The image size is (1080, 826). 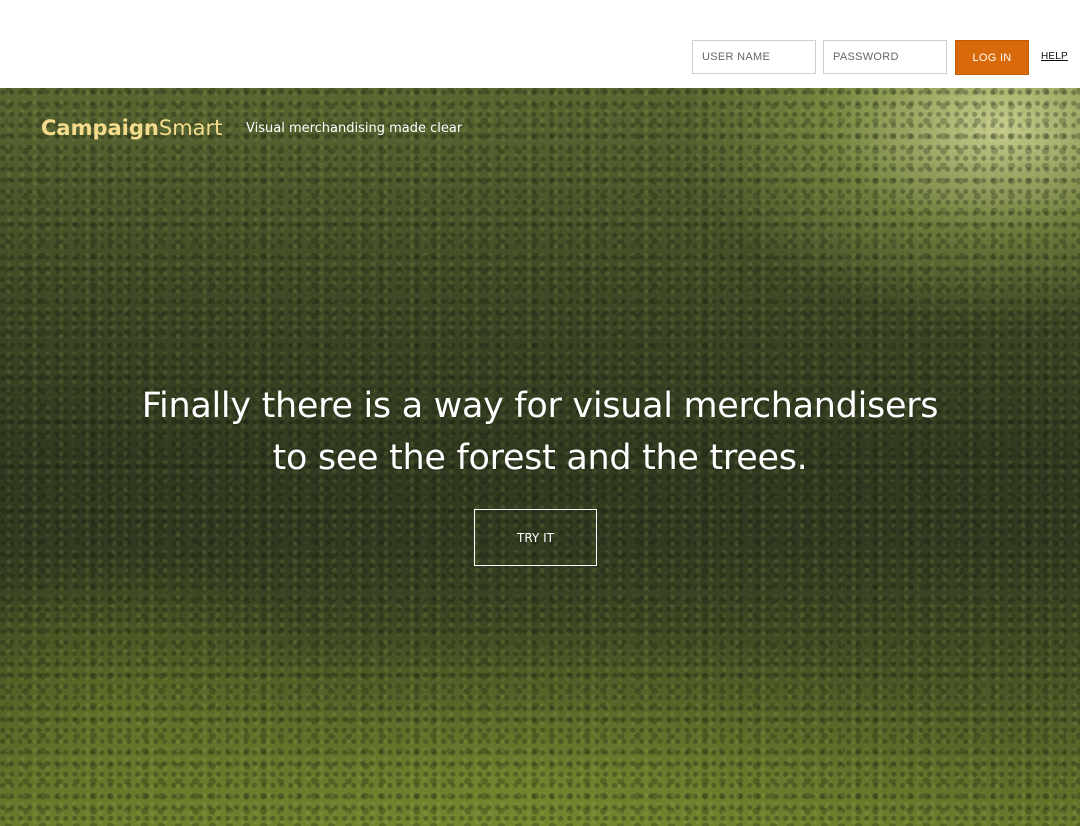 I want to click on brand-logo: CampaignSmart, so click(x=131, y=128).